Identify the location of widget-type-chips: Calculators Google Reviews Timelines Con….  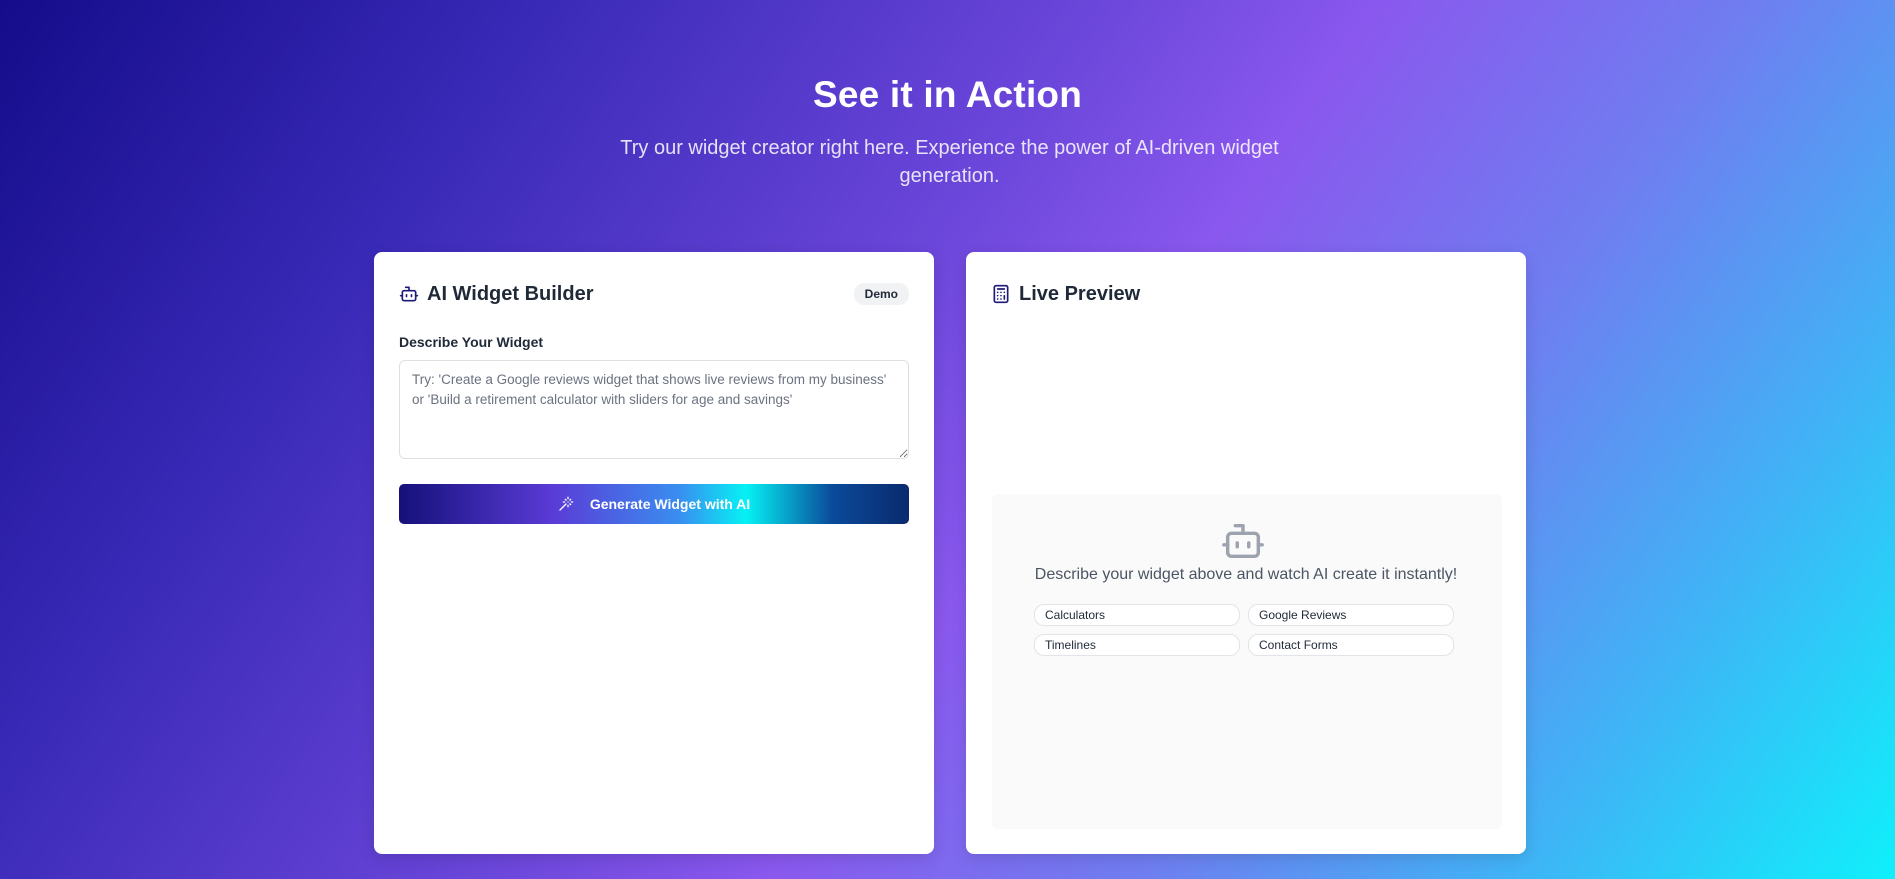
(1246, 630).